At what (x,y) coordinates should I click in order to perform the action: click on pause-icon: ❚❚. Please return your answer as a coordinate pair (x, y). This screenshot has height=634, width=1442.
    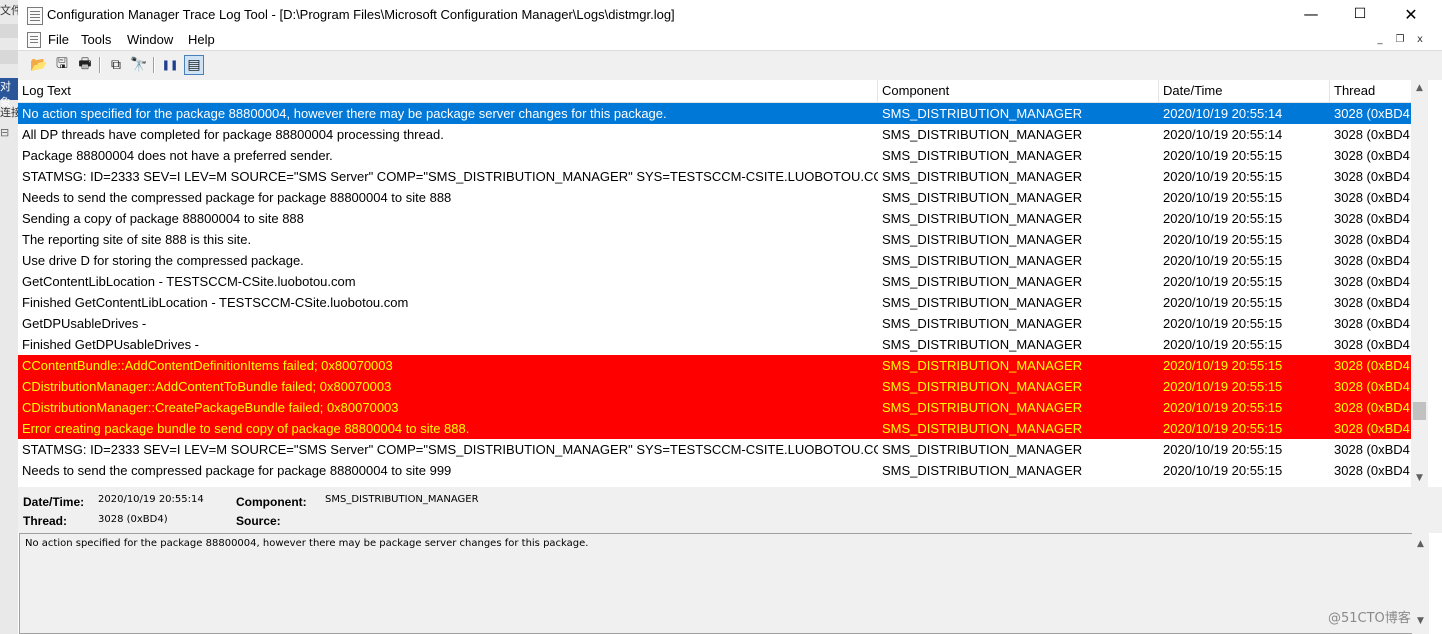
    Looking at the image, I should click on (170, 65).